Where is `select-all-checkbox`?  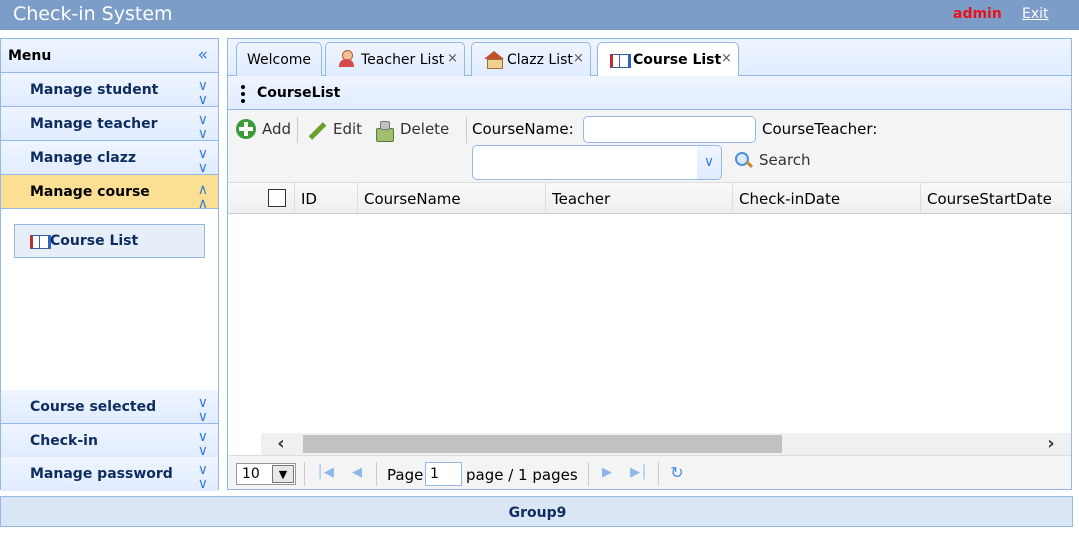
select-all-checkbox is located at coordinates (277, 198).